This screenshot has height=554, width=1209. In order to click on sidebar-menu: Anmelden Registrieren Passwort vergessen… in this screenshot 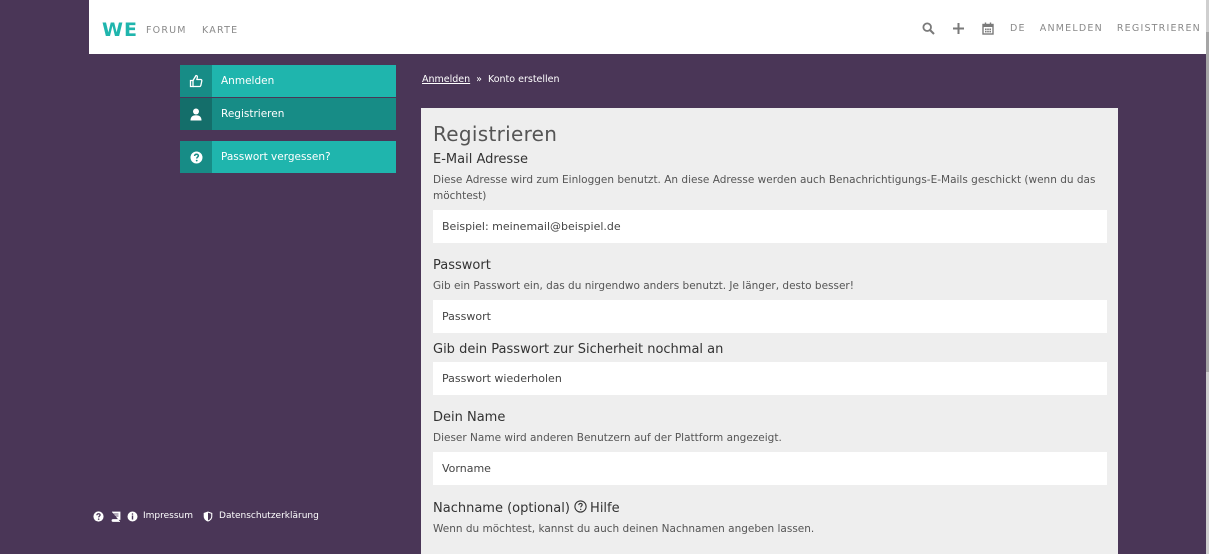, I will do `click(288, 119)`.